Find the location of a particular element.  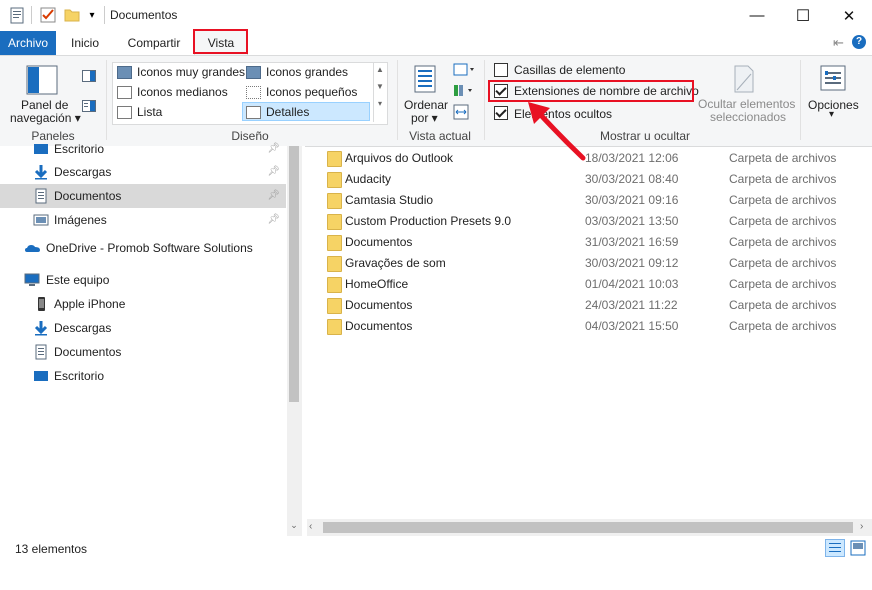

new-folder-icon is located at coordinates (72, 15).